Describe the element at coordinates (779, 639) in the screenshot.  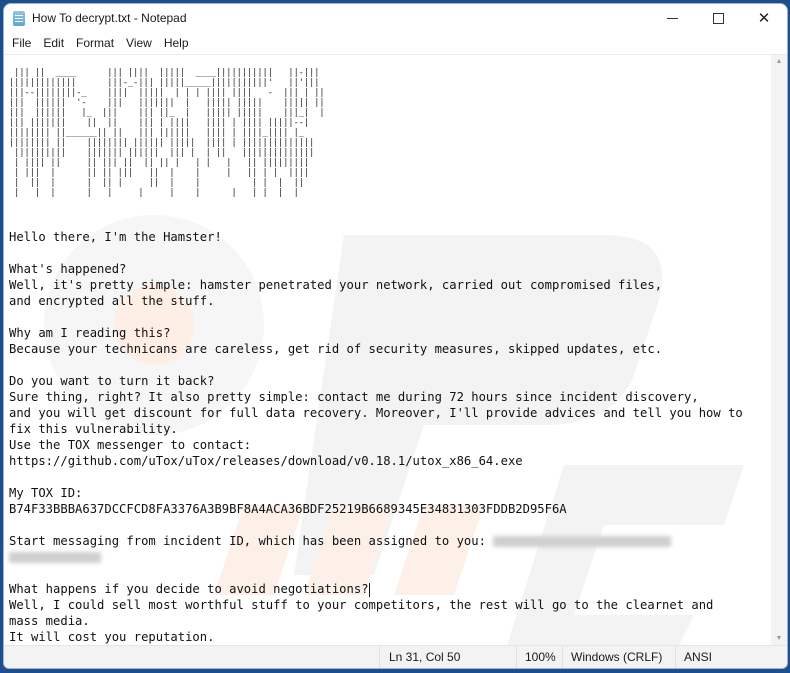
I see `scroll-down-icon: ▼` at that location.